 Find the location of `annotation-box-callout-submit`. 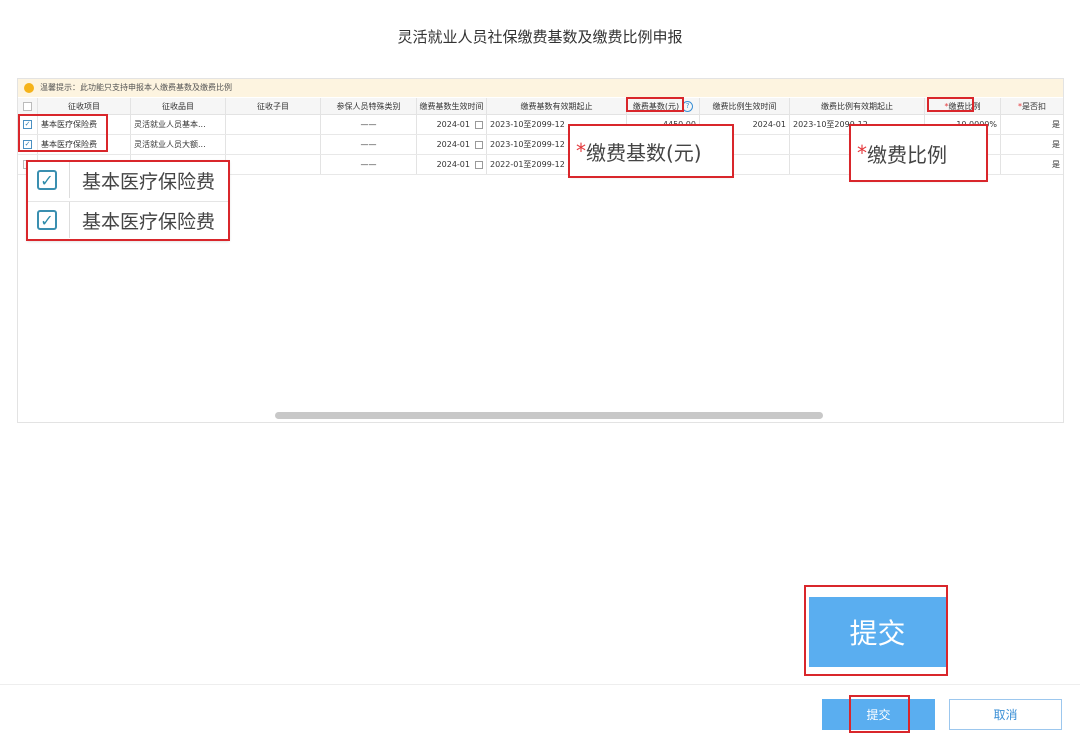

annotation-box-callout-submit is located at coordinates (876, 630).